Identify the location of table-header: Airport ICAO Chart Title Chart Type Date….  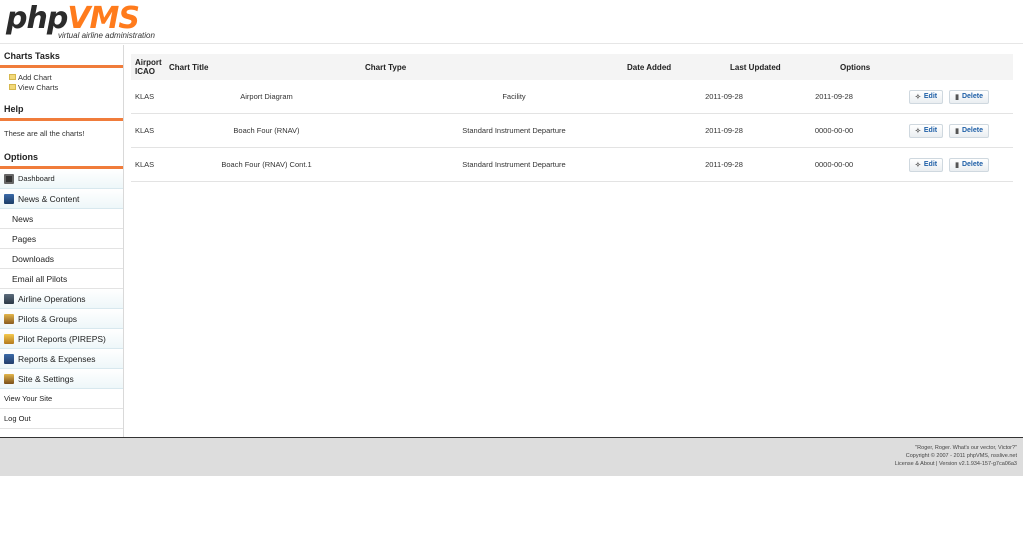
(572, 67).